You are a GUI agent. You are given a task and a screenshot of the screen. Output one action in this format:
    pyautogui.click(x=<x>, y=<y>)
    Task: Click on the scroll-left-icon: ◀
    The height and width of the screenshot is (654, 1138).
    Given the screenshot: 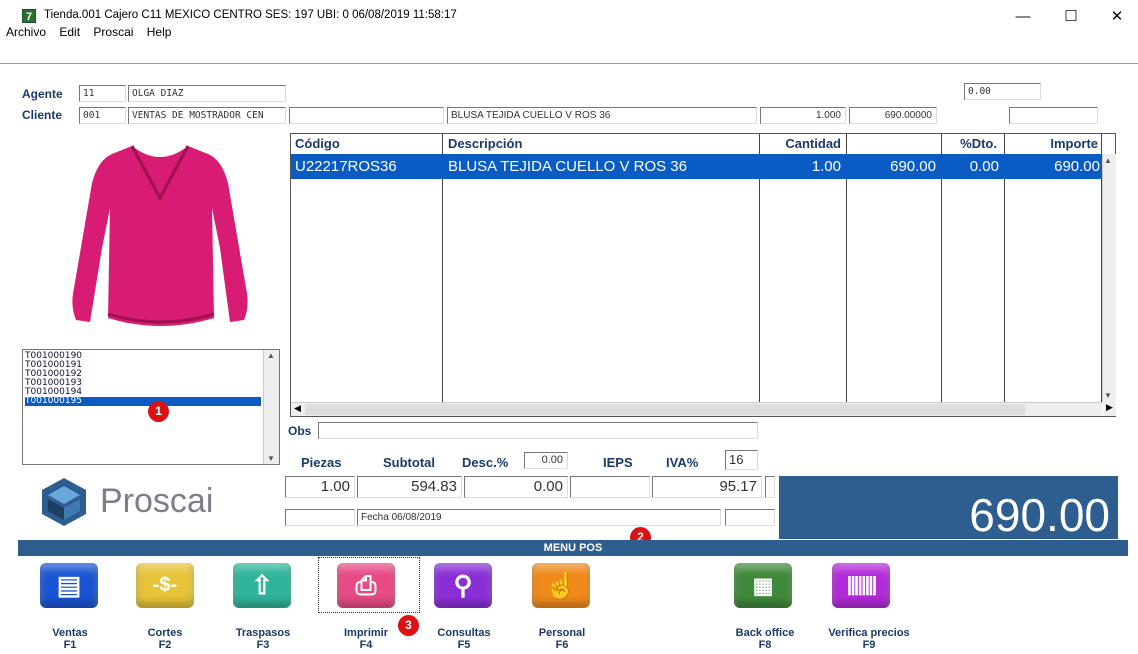 What is the action you would take?
    pyautogui.click(x=297, y=408)
    